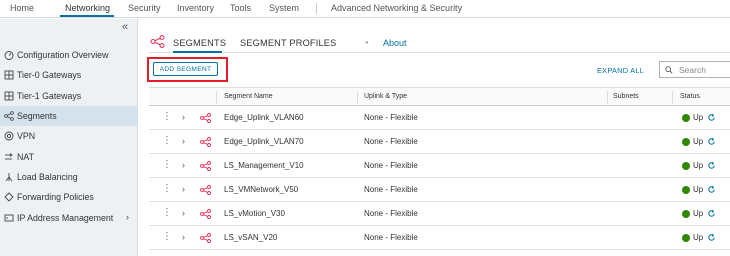 The height and width of the screenshot is (256, 730). Describe the element at coordinates (69, 156) in the screenshot. I see `sidebar-item-nat: NAT` at that location.